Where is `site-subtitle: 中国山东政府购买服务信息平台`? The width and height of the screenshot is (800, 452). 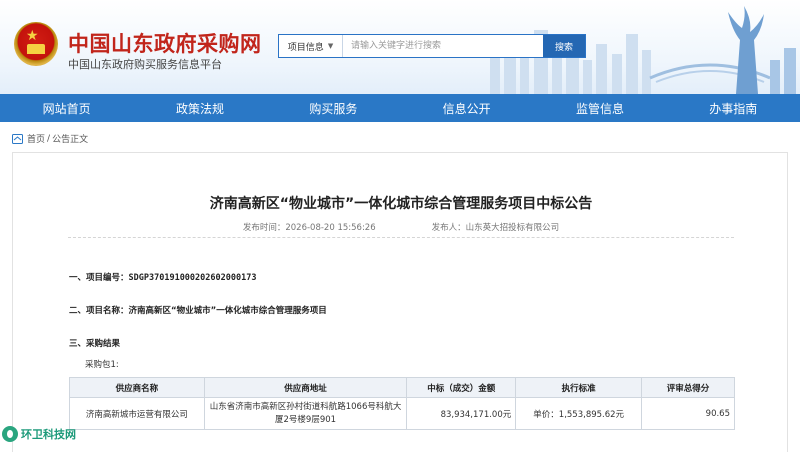 site-subtitle: 中国山东政府购买服务信息平台 is located at coordinates (145, 64).